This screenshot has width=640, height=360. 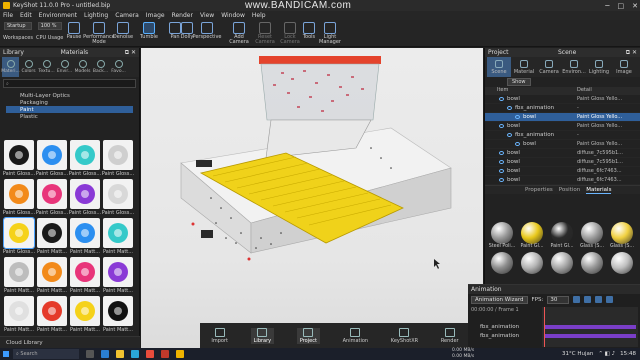 What do you see at coordinates (58, 15) in the screenshot?
I see `menu-environment: Environment` at bounding box center [58, 15].